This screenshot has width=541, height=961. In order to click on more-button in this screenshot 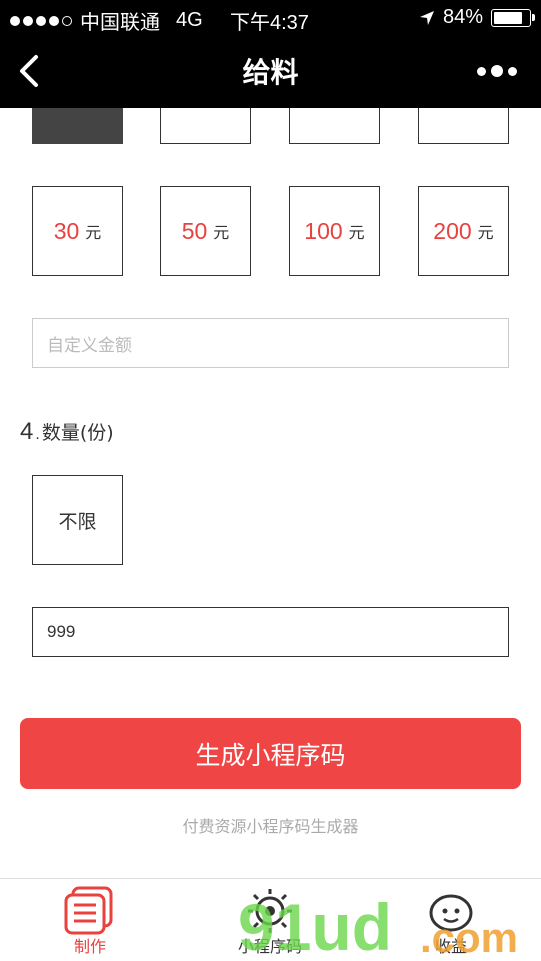, I will do `click(499, 71)`.